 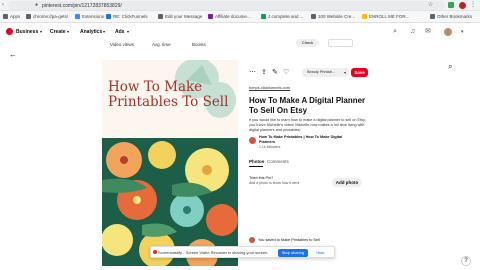 What do you see at coordinates (450, 66) in the screenshot?
I see `zoom-icon: ⌕` at bounding box center [450, 66].